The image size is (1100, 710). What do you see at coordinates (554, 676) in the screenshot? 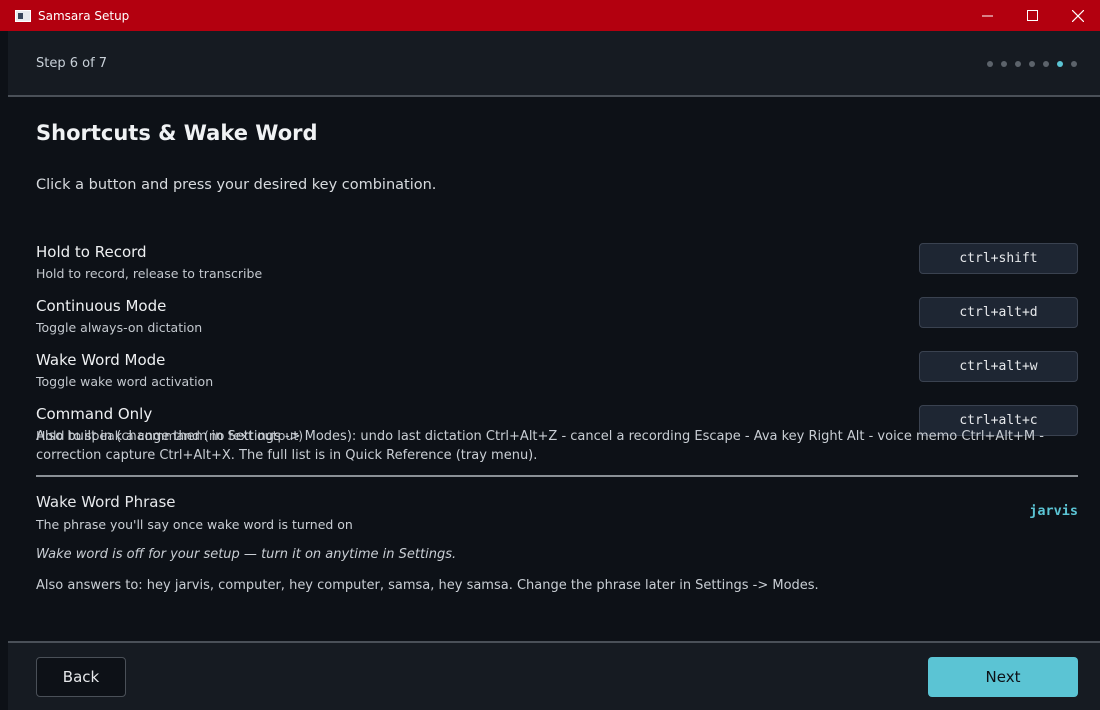
I see `footer-bar: Back Next` at bounding box center [554, 676].